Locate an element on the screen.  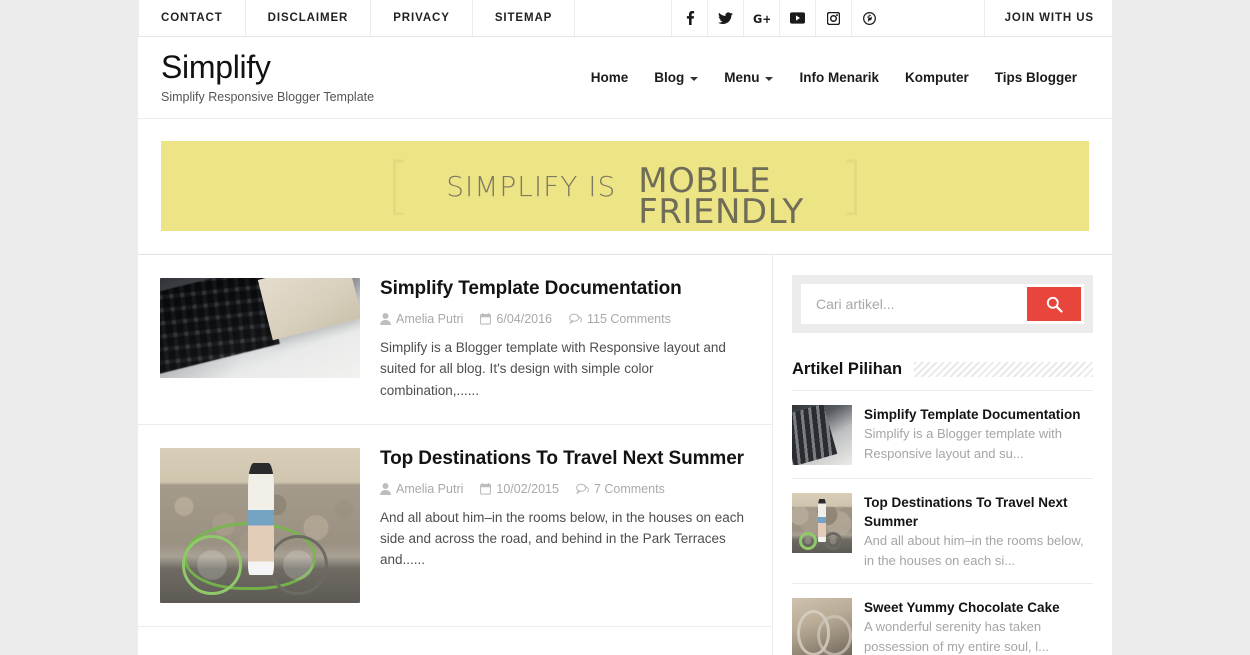
post-date: 10/02/2015 is located at coordinates (519, 489).